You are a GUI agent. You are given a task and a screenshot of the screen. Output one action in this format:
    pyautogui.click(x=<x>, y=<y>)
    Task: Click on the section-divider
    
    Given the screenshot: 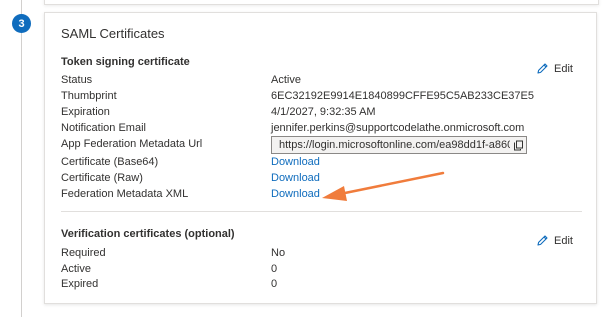 What is the action you would take?
    pyautogui.click(x=321, y=211)
    